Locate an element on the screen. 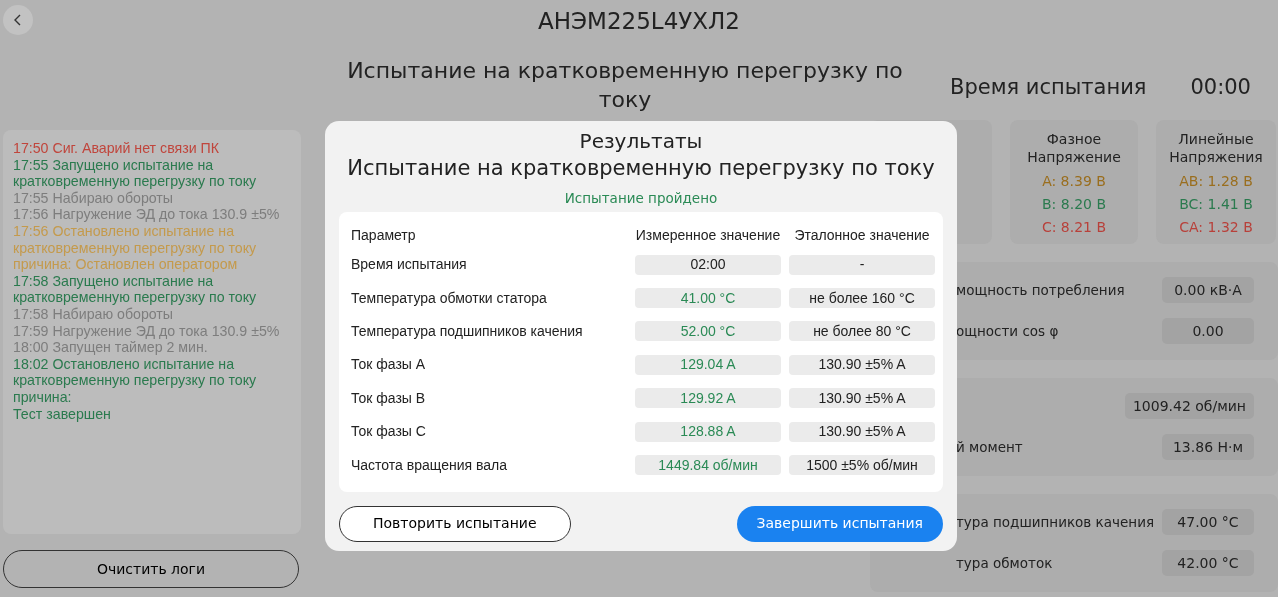  value-field: 47.00 °C is located at coordinates (1208, 522).